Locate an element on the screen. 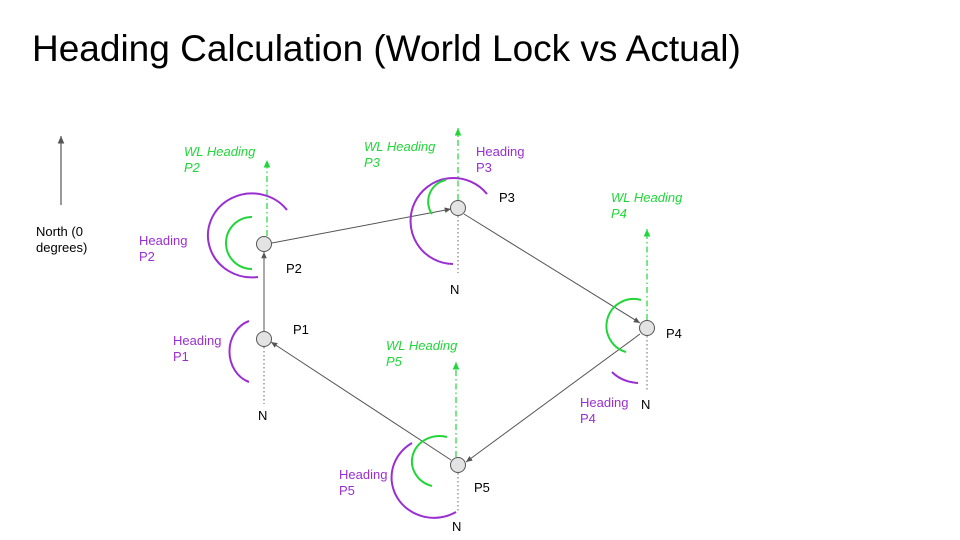  p5-north-label: N is located at coordinates (456, 526).